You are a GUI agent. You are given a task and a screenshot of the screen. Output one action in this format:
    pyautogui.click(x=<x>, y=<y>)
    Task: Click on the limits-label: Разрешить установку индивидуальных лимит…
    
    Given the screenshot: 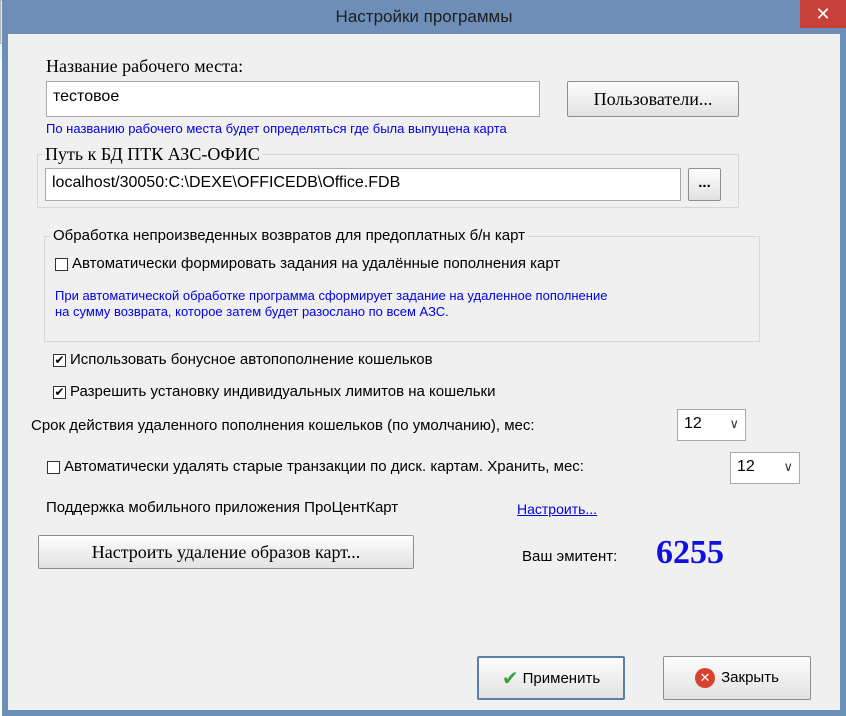 What is the action you would take?
    pyautogui.click(x=283, y=391)
    